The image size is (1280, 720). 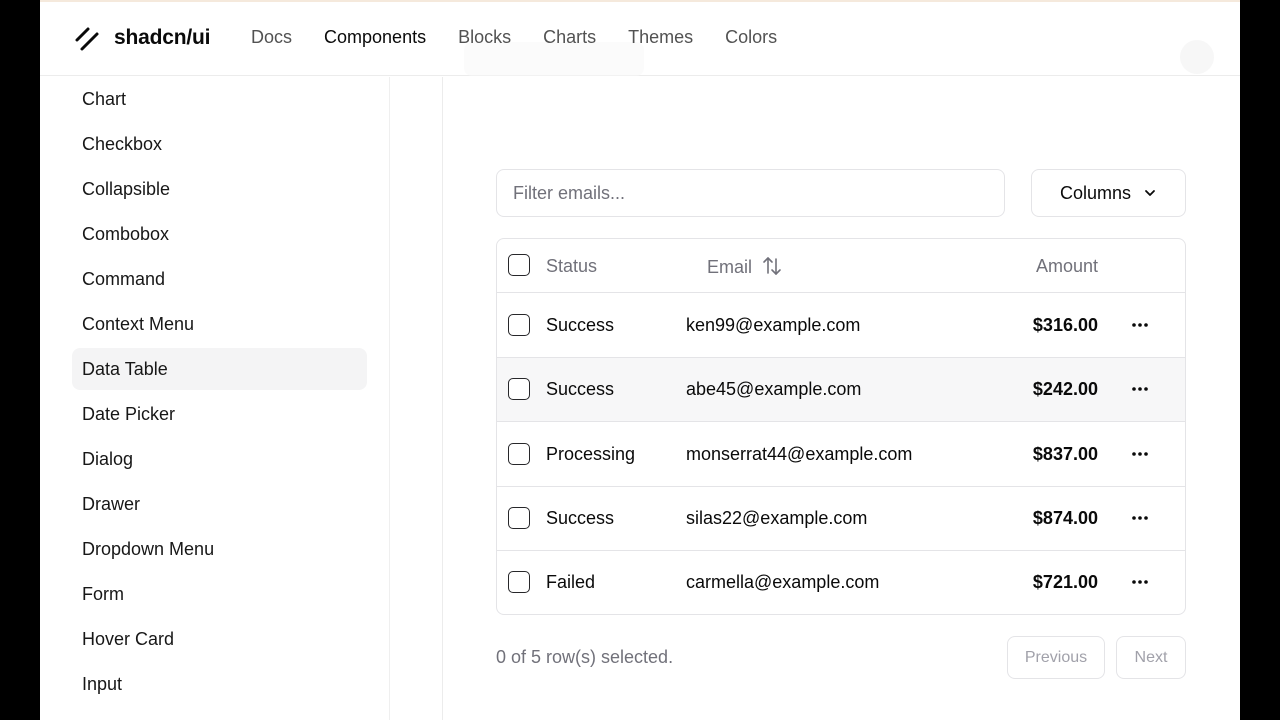 I want to click on sidebar-item-command: Command, so click(x=219, y=279).